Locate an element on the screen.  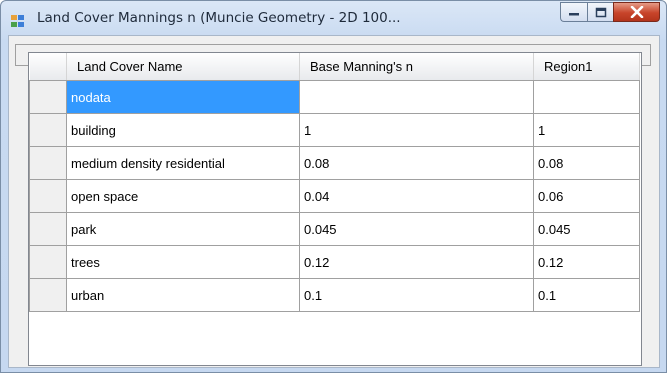
cell-land-cover-name: trees is located at coordinates (183, 262).